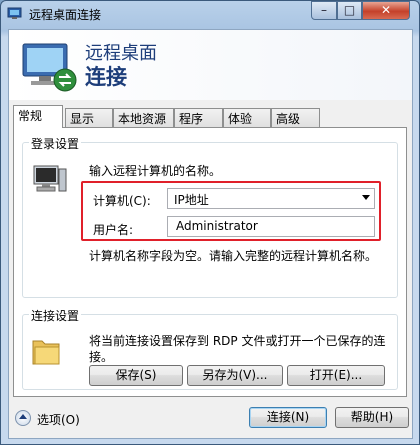 This screenshot has height=445, width=420. Describe the element at coordinates (237, 349) in the screenshot. I see `connection-settings-description: 将当前连接设置保存到 RDP 文件或打开一个已保存的连接。` at that location.